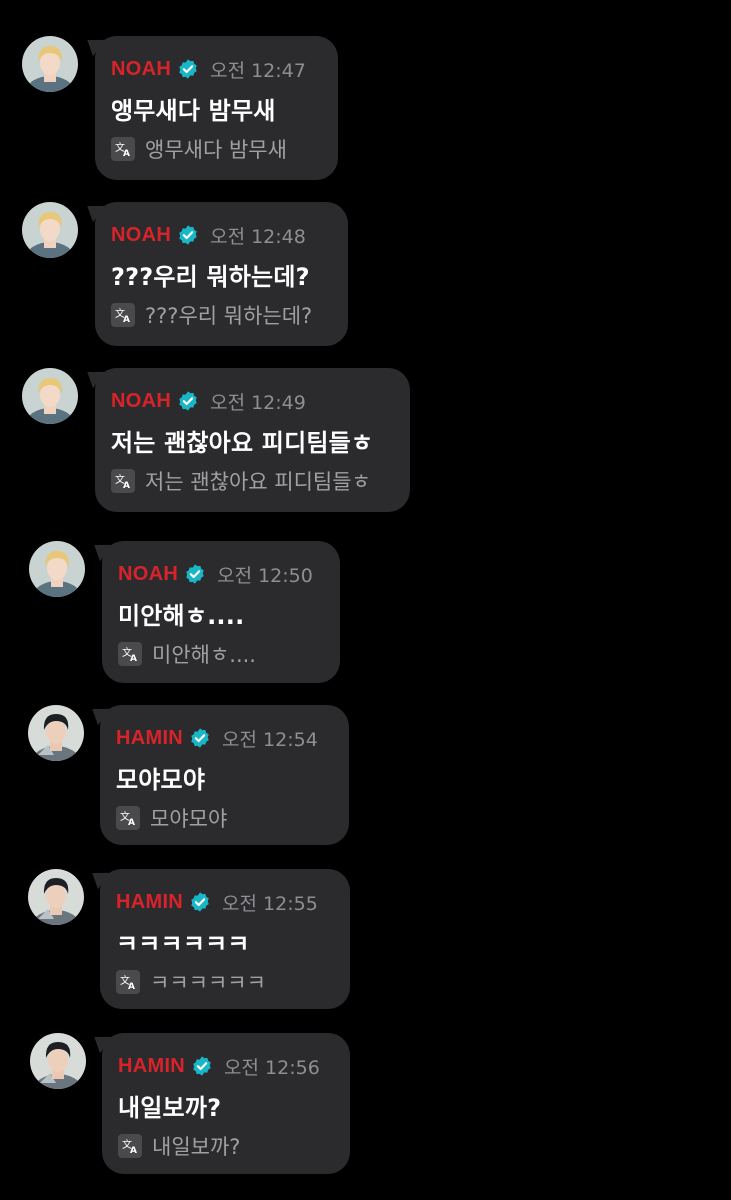  Describe the element at coordinates (265, 575) in the screenshot. I see `message-timestamp: 오전 12:50` at that location.